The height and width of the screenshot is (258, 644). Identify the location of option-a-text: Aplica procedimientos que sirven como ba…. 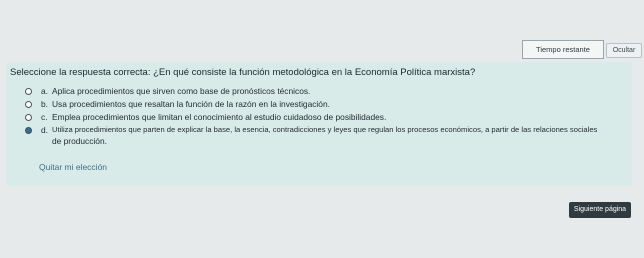
(181, 91).